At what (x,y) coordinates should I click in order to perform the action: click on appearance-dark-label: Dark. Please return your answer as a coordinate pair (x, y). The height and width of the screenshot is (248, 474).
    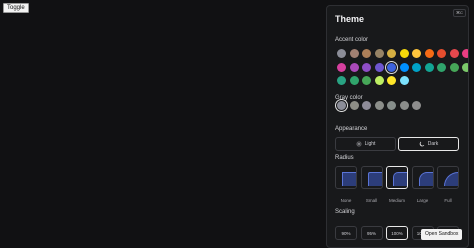
    Looking at the image, I should click on (433, 144).